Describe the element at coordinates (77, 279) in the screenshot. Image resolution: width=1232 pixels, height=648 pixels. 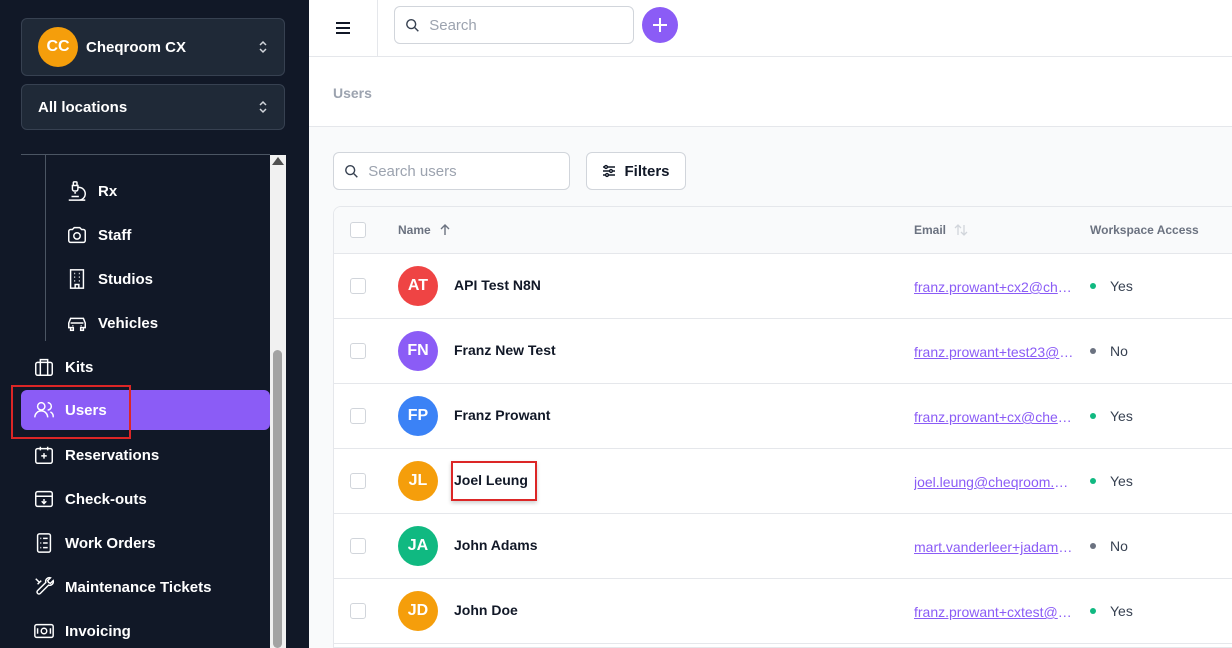
I see `building-icon` at that location.